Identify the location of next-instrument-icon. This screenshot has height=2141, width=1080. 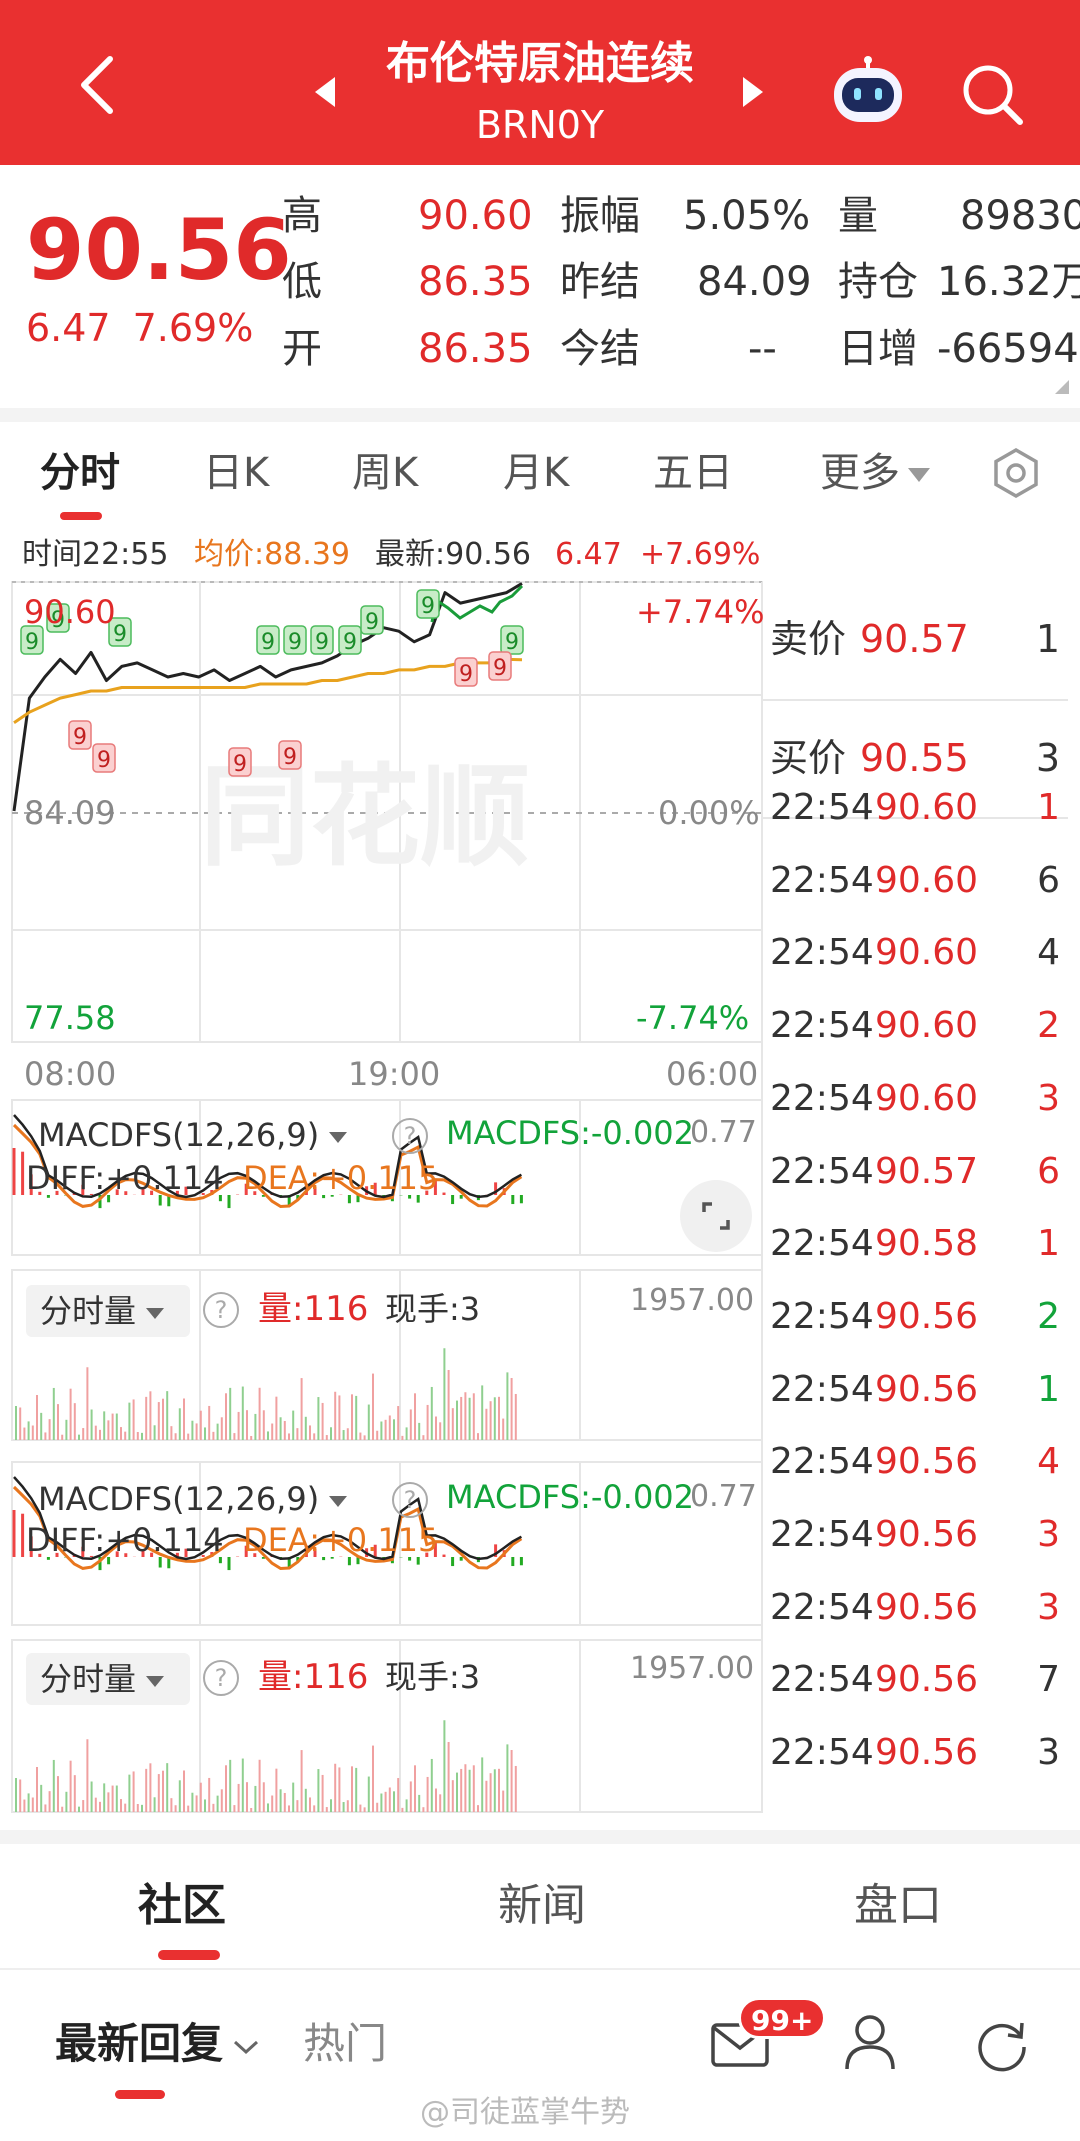
(753, 92).